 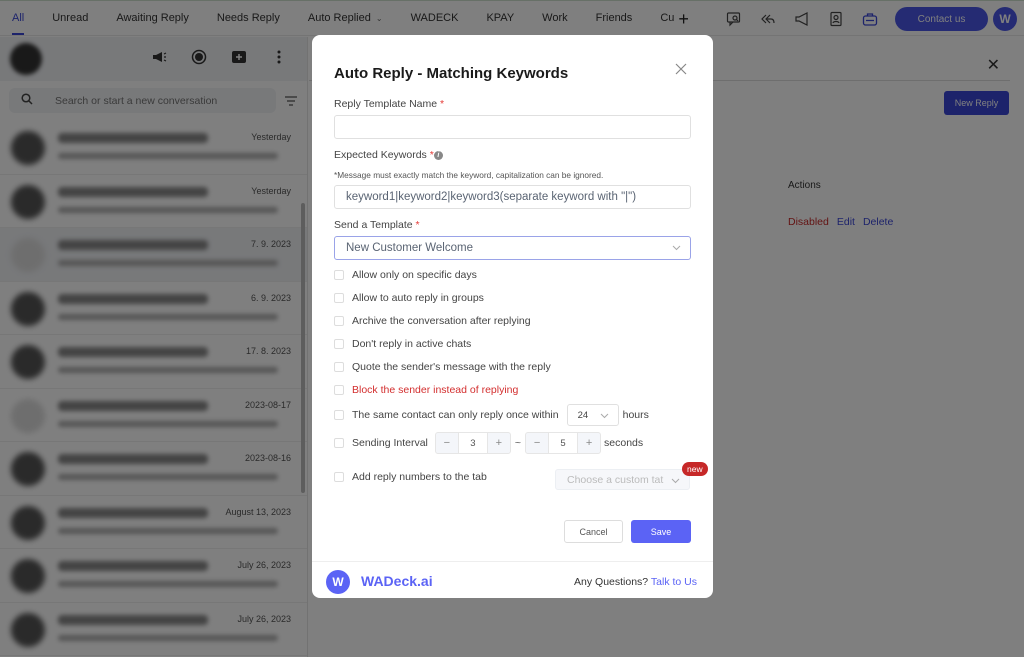 What do you see at coordinates (412, 344) in the screenshot?
I see `option-label: Don't reply in active chats` at bounding box center [412, 344].